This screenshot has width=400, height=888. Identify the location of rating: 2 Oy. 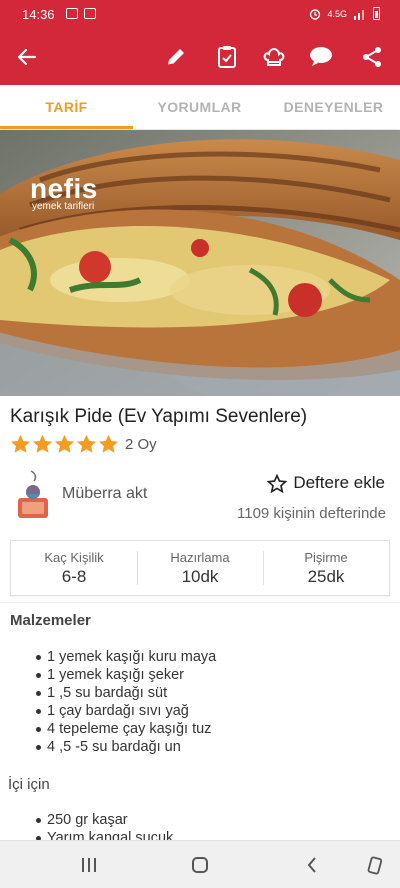
(83, 444).